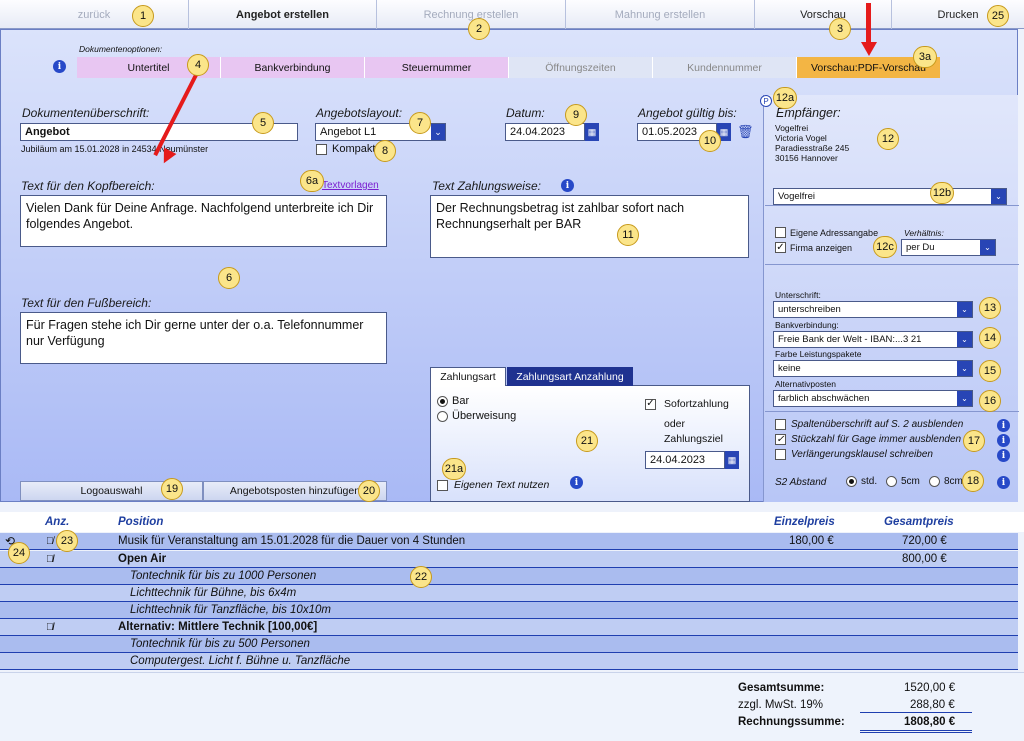 This screenshot has width=1024, height=741. Describe the element at coordinates (121, 49) in the screenshot. I see `document-options-heading: Dokumentenoptionen:` at that location.